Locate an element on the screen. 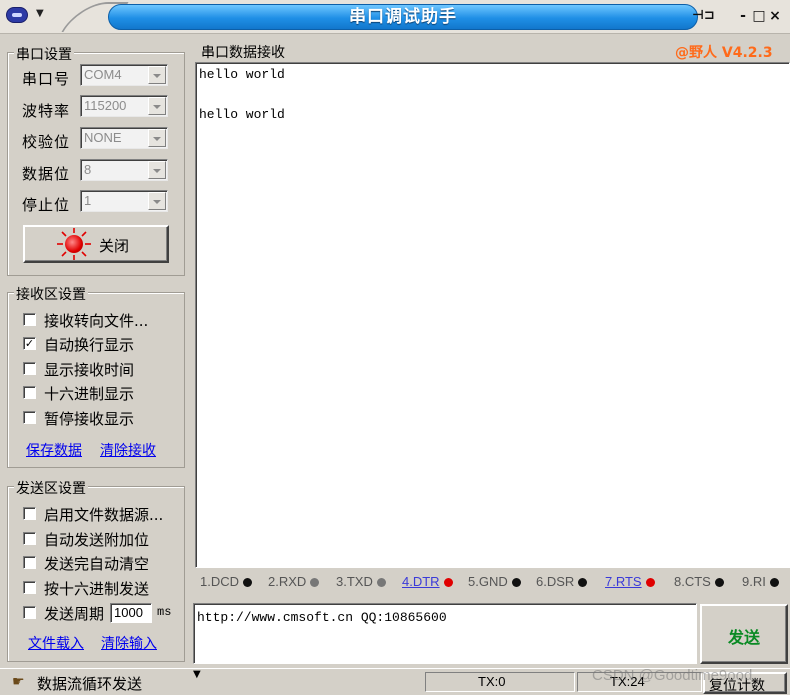 The image size is (790, 695). system-menu: ▼ is located at coordinates (28, 16).